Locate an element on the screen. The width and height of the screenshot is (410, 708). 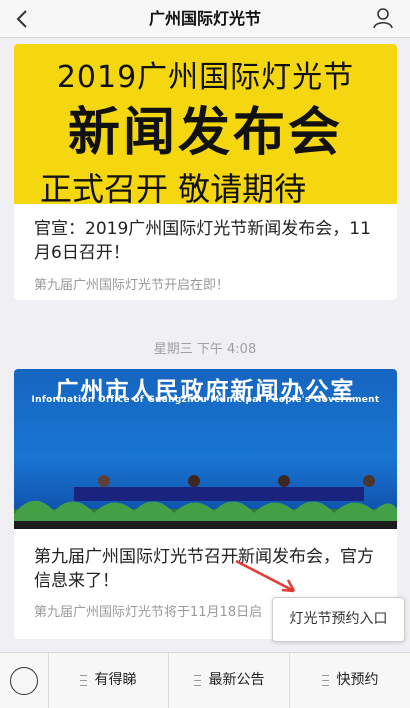
bottom-menu-bar: 有得睇 最新公告 快预约 is located at coordinates (205, 680).